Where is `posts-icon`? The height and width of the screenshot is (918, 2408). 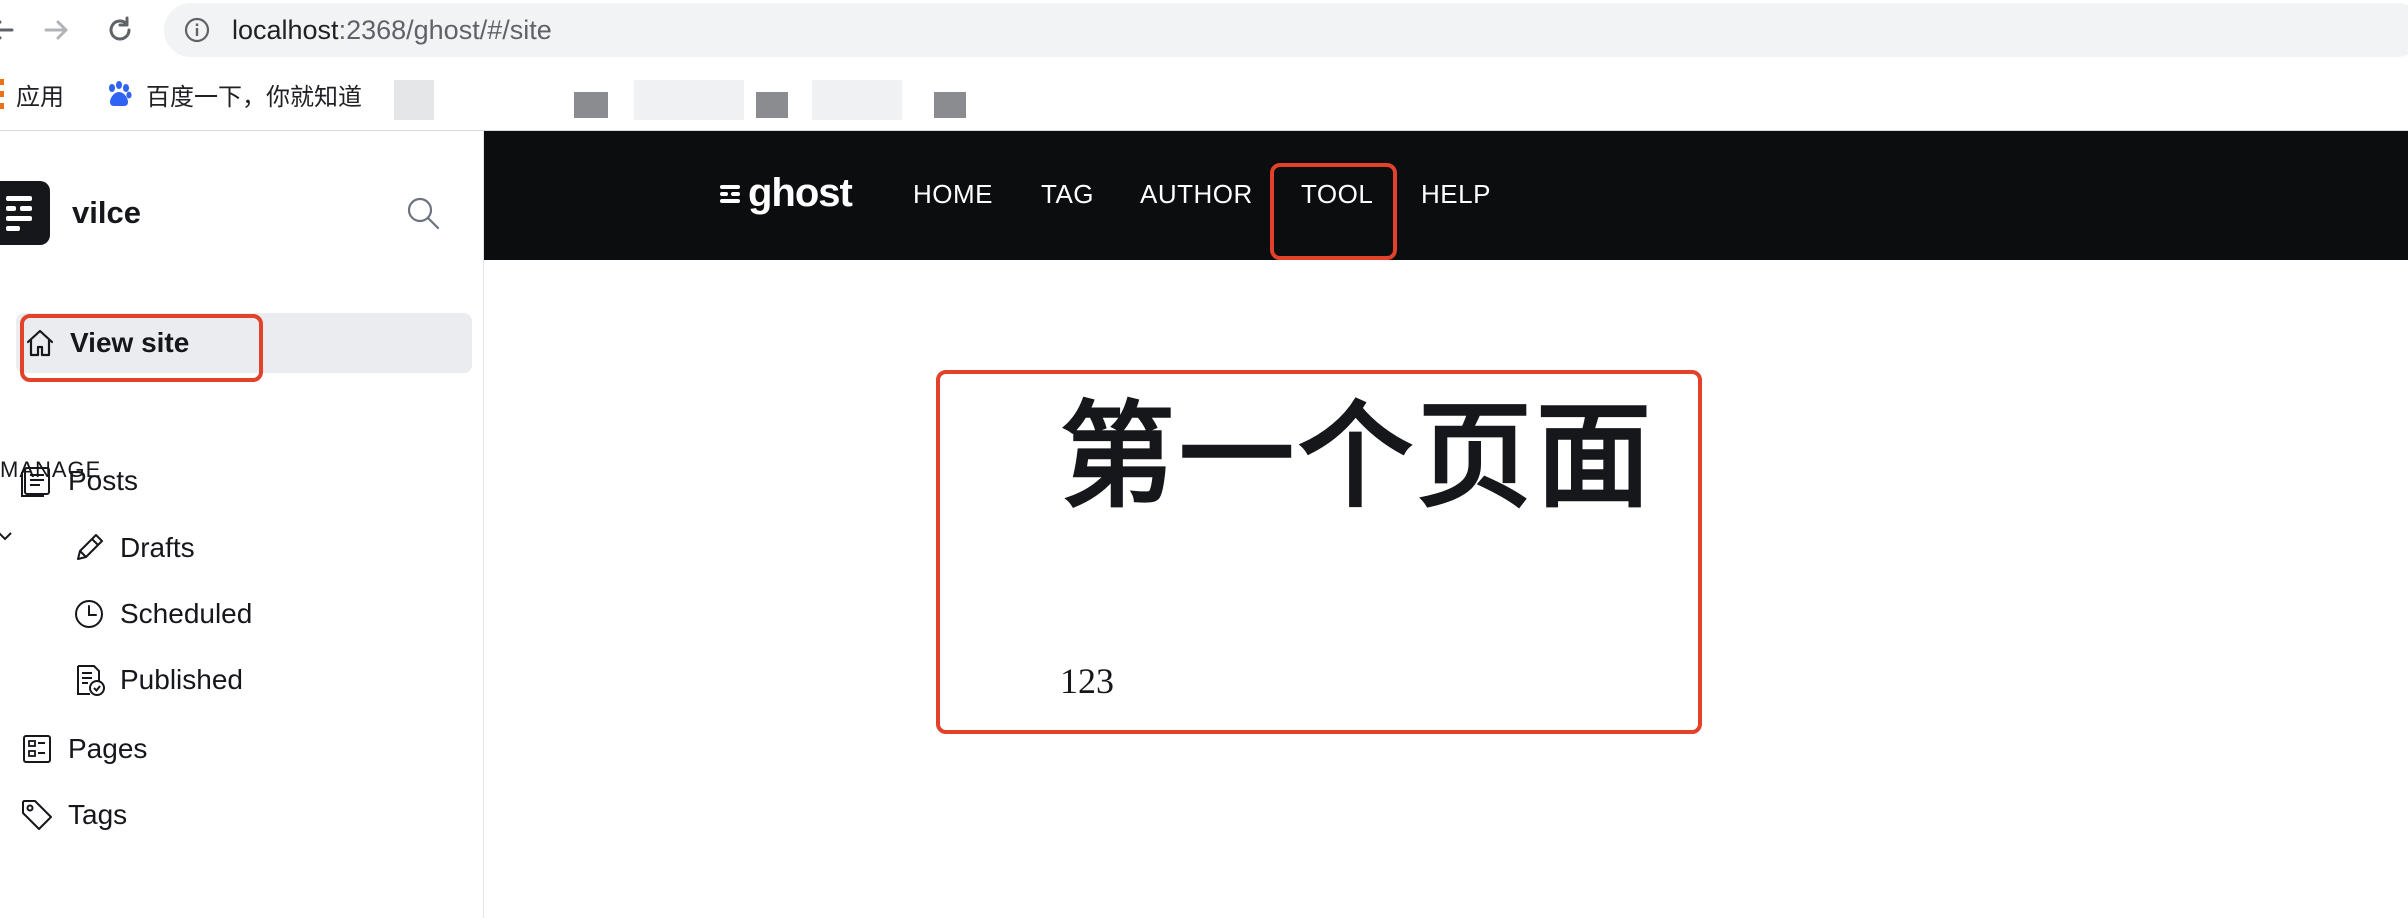
posts-icon is located at coordinates (35, 482).